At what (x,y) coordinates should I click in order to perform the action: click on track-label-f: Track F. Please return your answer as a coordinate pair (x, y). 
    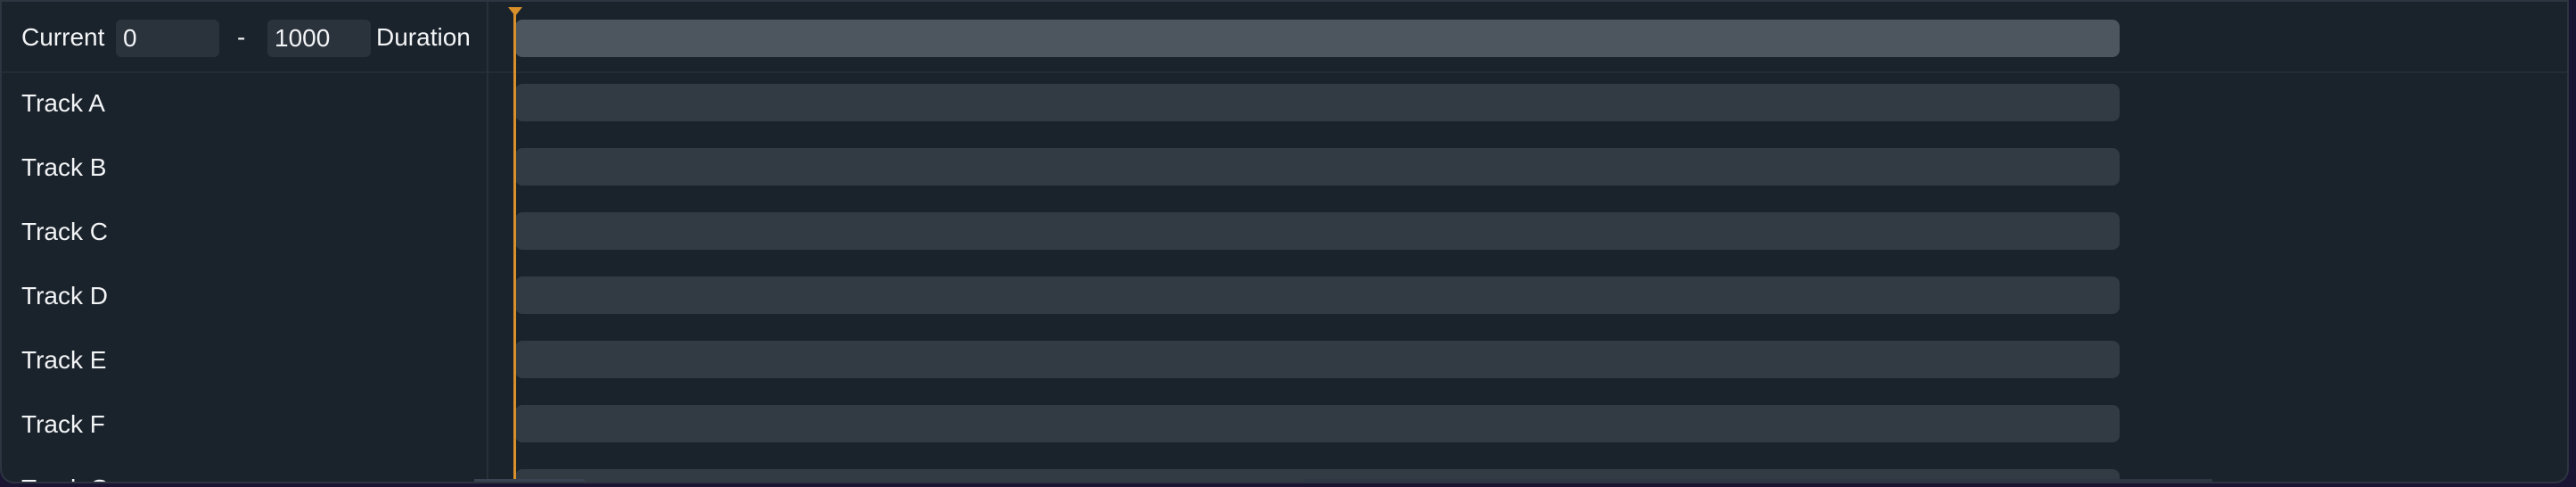
    Looking at the image, I should click on (63, 424).